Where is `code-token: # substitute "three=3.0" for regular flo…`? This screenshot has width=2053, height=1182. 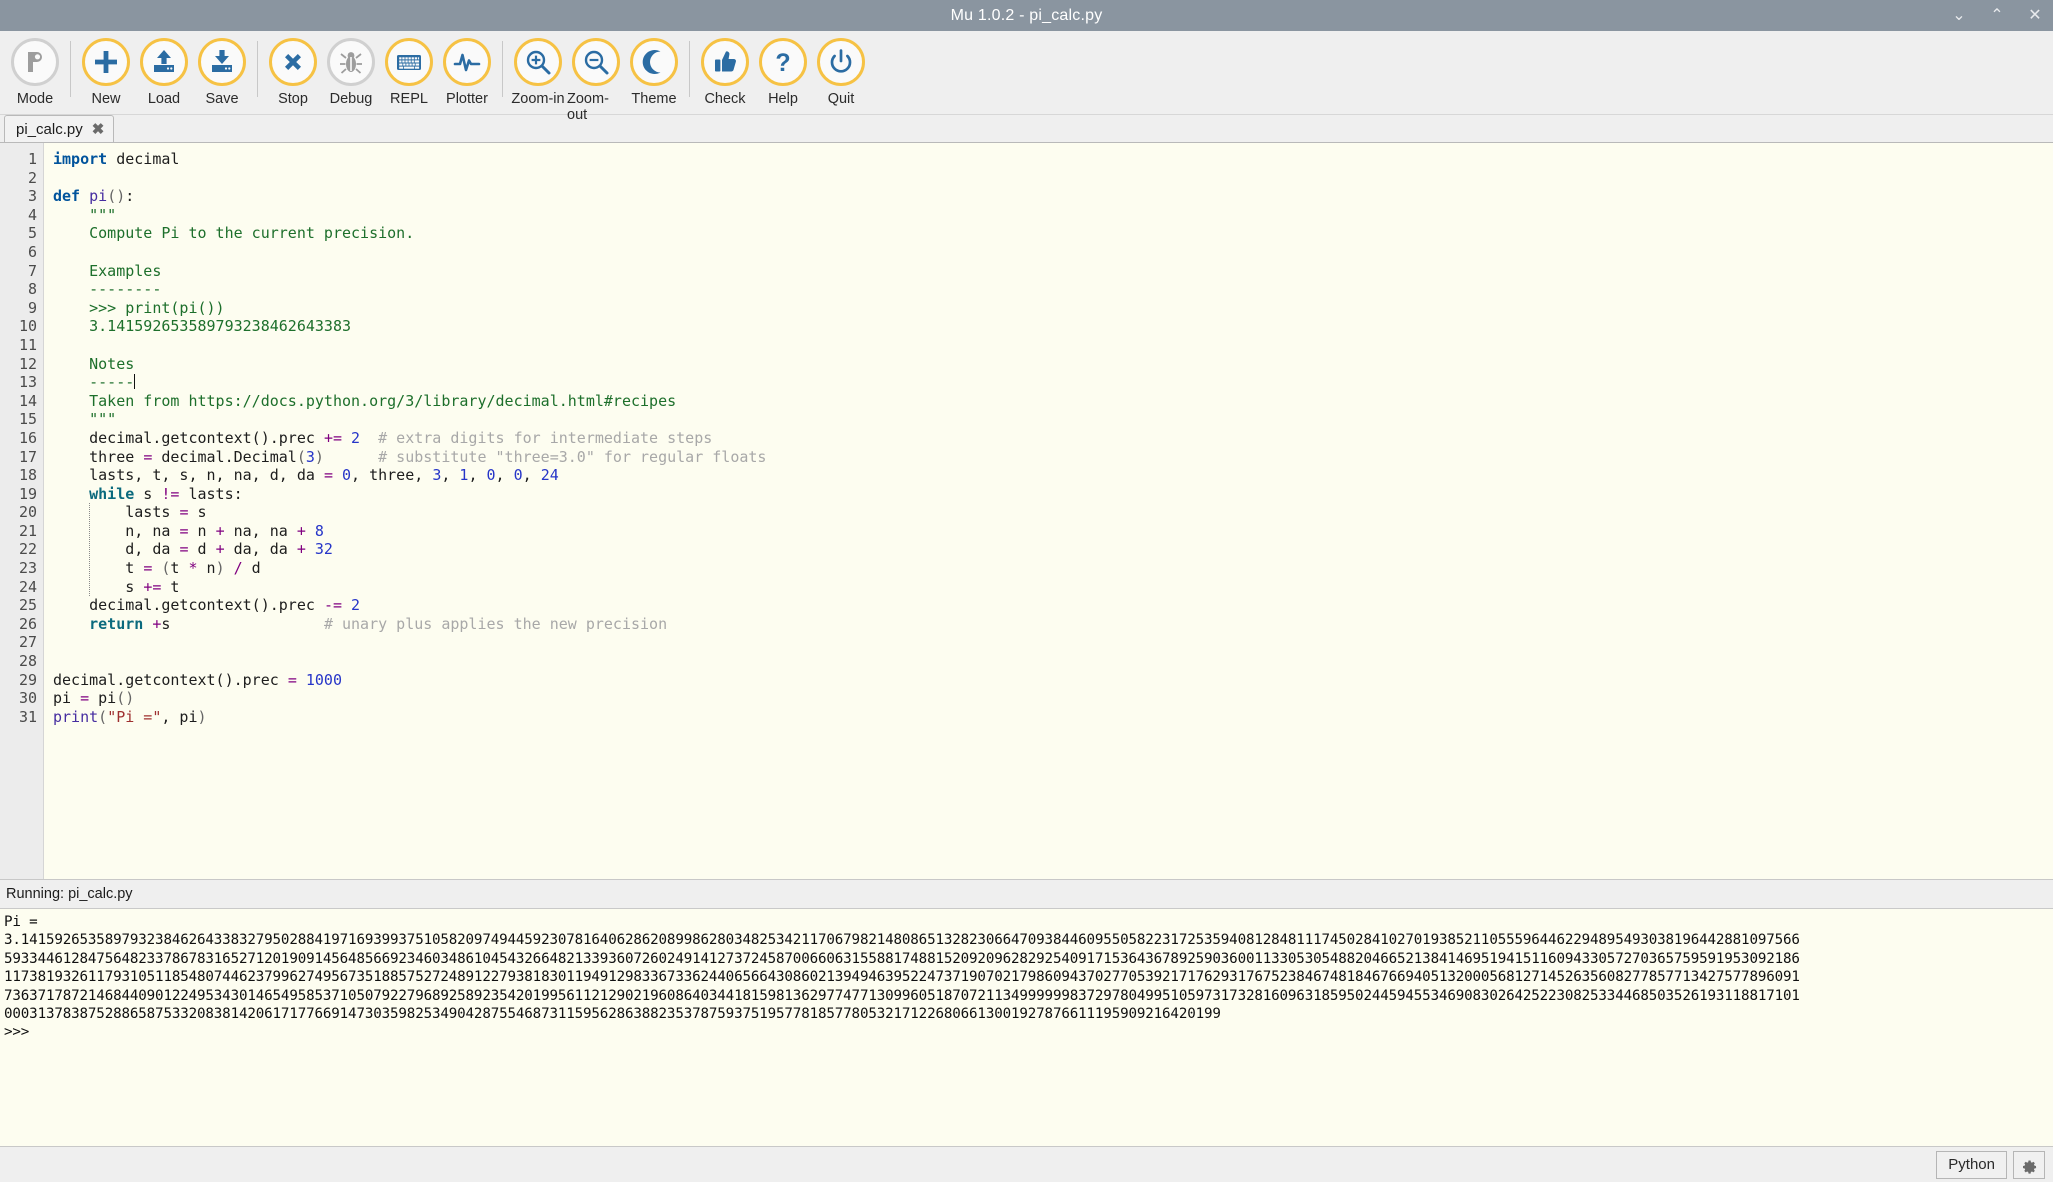
code-token: # substitute "three=3.0" for regular flo… is located at coordinates (572, 456).